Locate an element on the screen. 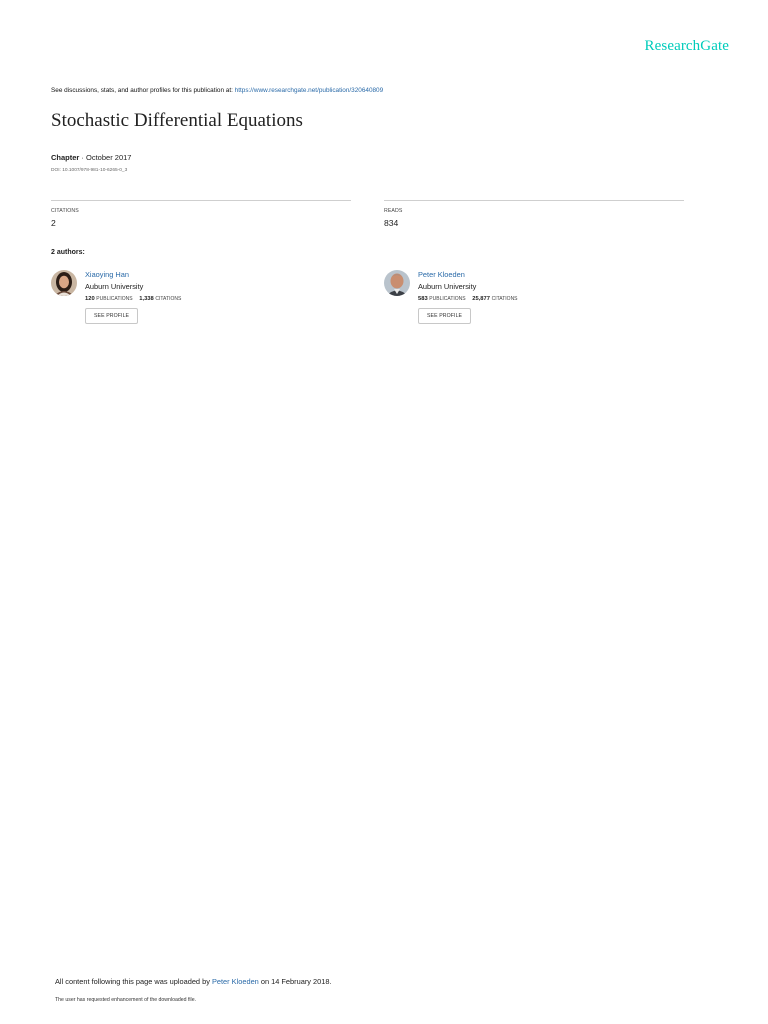 The height and width of the screenshot is (1024, 768). page-title: Stochastic Differential Equations is located at coordinates (177, 120).